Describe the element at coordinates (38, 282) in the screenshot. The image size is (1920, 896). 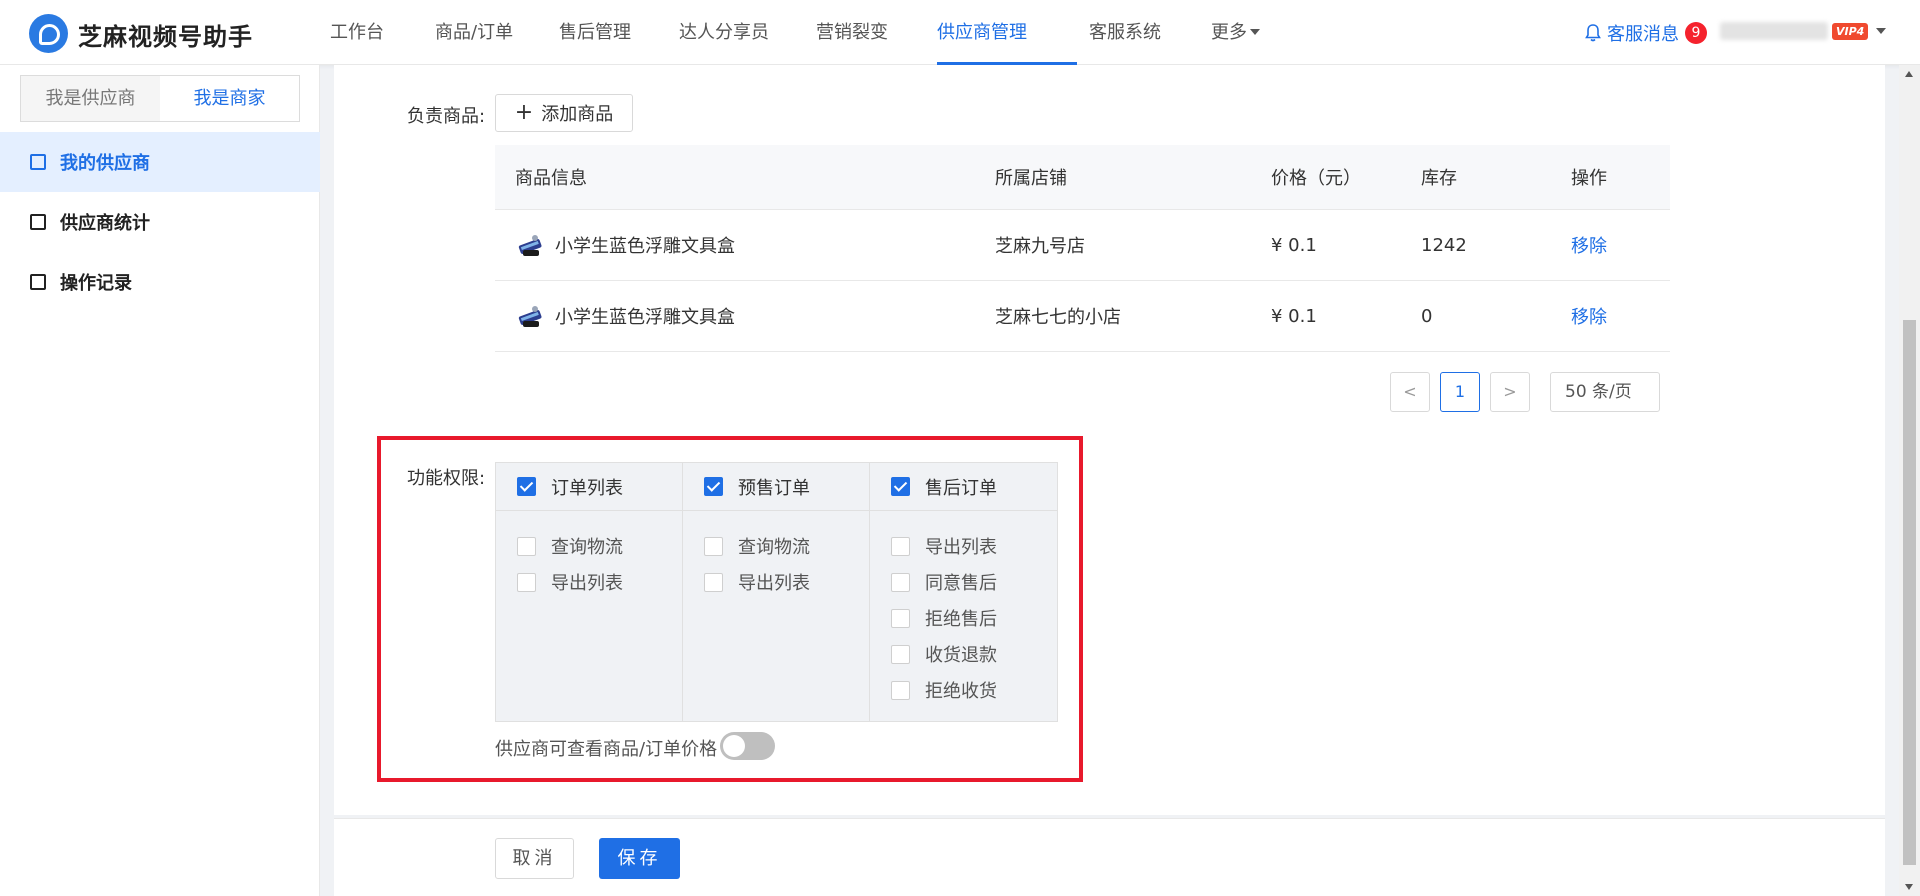
I see `record-icon` at that location.